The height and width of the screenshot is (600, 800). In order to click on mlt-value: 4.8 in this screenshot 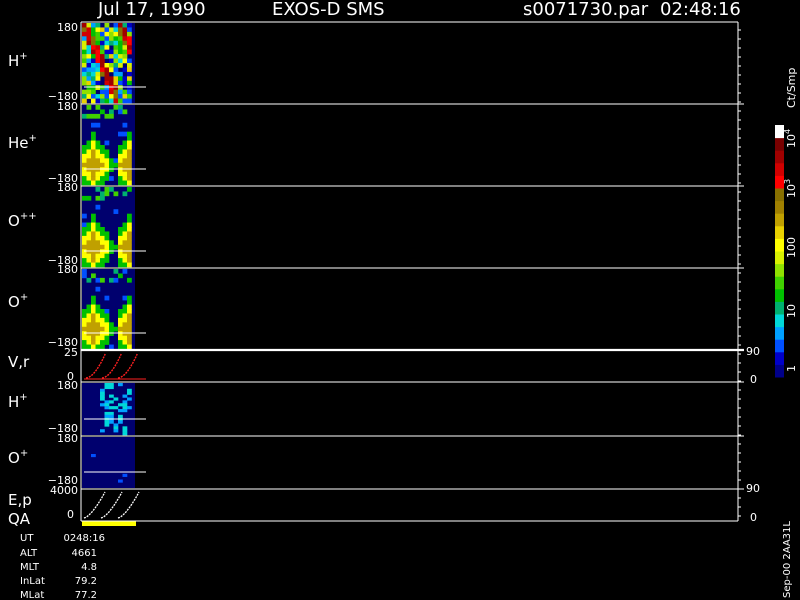, I will do `click(89, 567)`.